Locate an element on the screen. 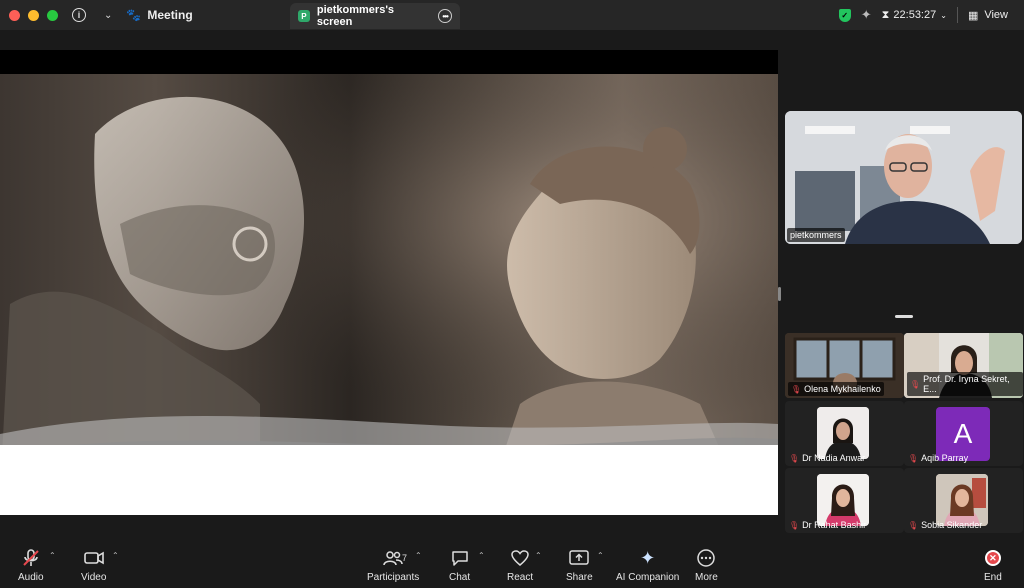 The height and width of the screenshot is (588, 1024). participant-name-tag: 🎙 Olena Mykhailenko is located at coordinates (836, 389).